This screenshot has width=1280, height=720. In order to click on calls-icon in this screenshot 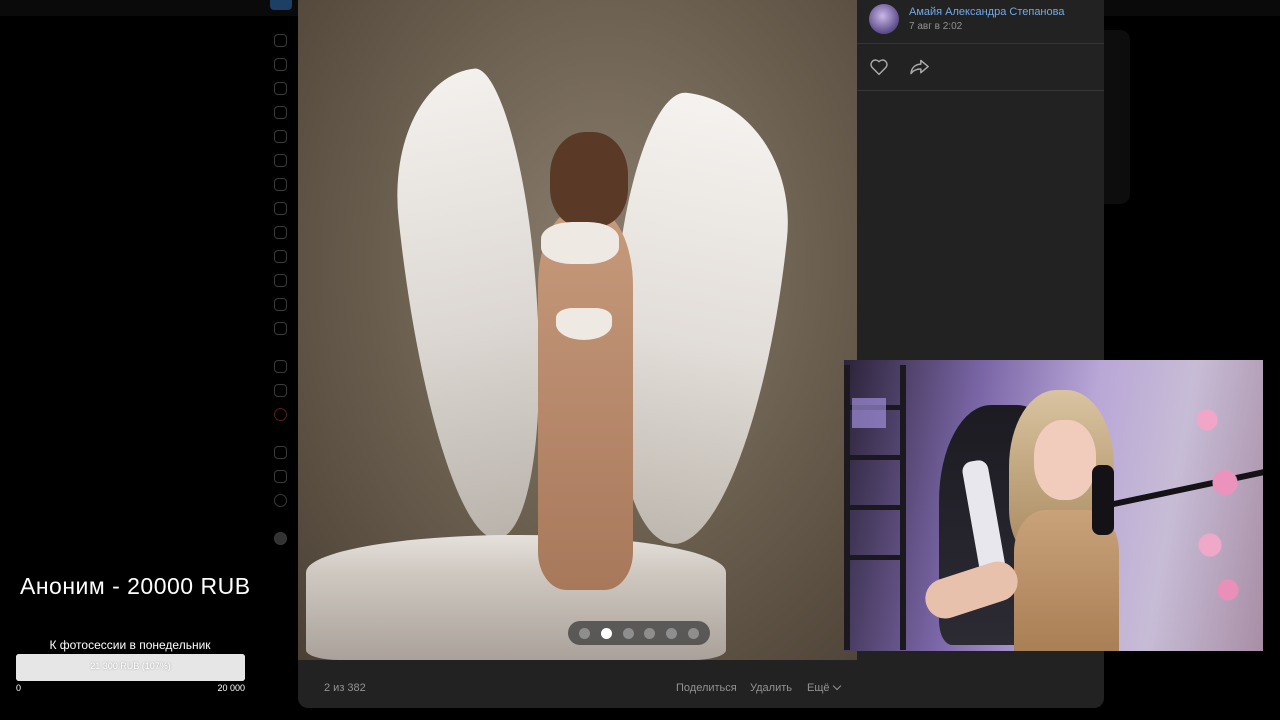, I will do `click(280, 112)`.